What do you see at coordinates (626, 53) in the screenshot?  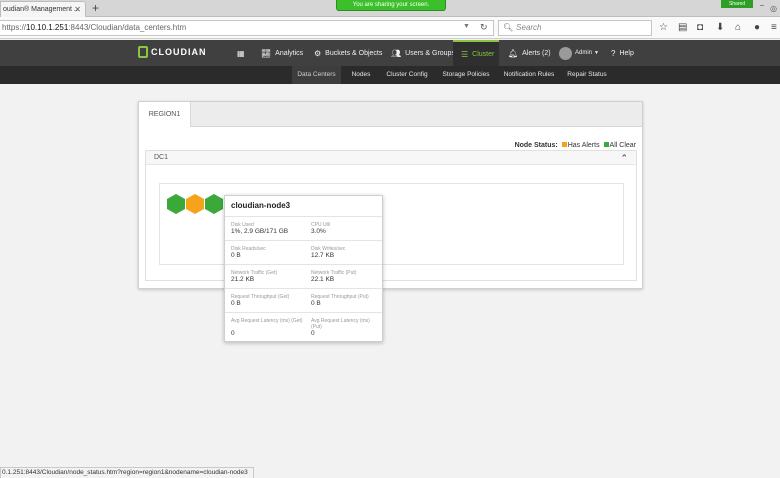 I see `nav-help-label: Help` at bounding box center [626, 53].